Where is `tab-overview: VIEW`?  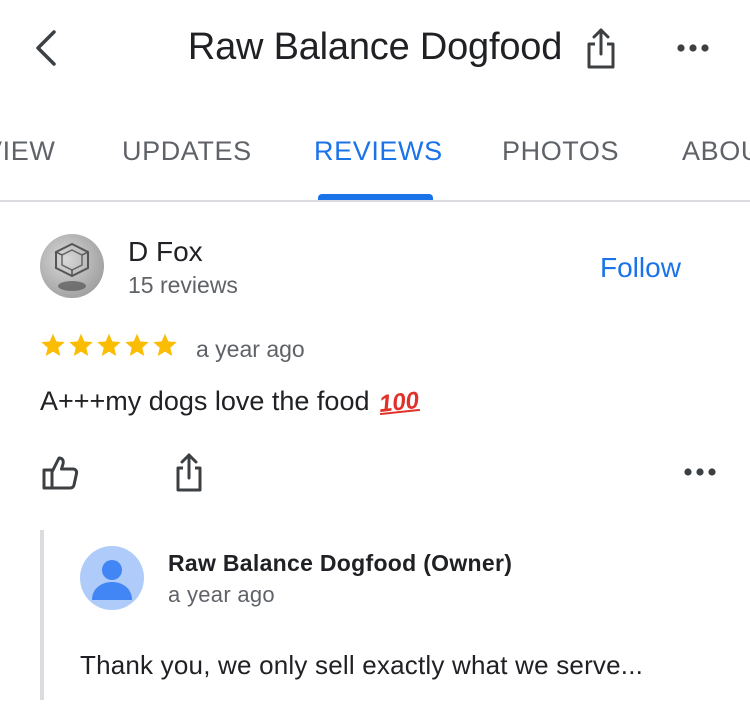
tab-overview: VIEW is located at coordinates (27, 151).